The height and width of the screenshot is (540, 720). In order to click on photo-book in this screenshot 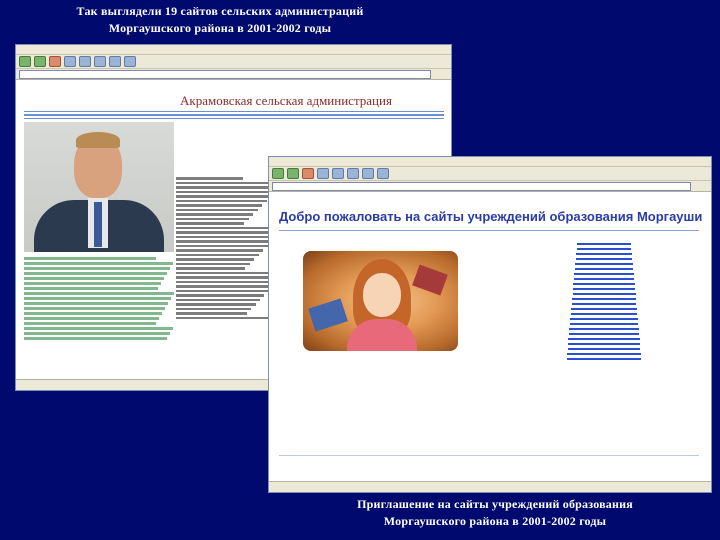, I will do `click(328, 315)`.